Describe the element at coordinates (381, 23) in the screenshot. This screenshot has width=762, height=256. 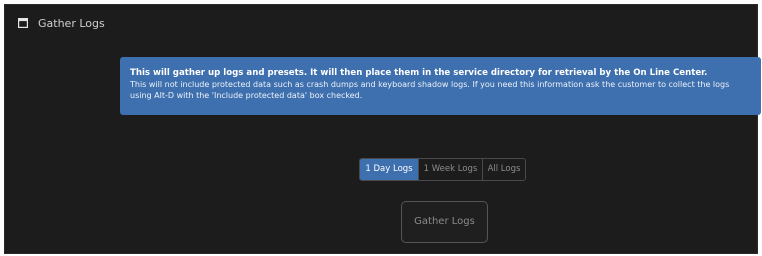
I see `panel-header: Gather Logs` at that location.